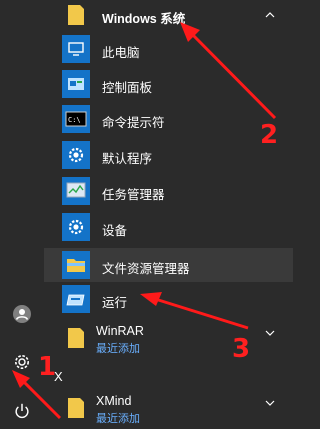 The image size is (320, 429). Describe the element at coordinates (47, 367) in the screenshot. I see `annotation-number-1: 1` at that location.